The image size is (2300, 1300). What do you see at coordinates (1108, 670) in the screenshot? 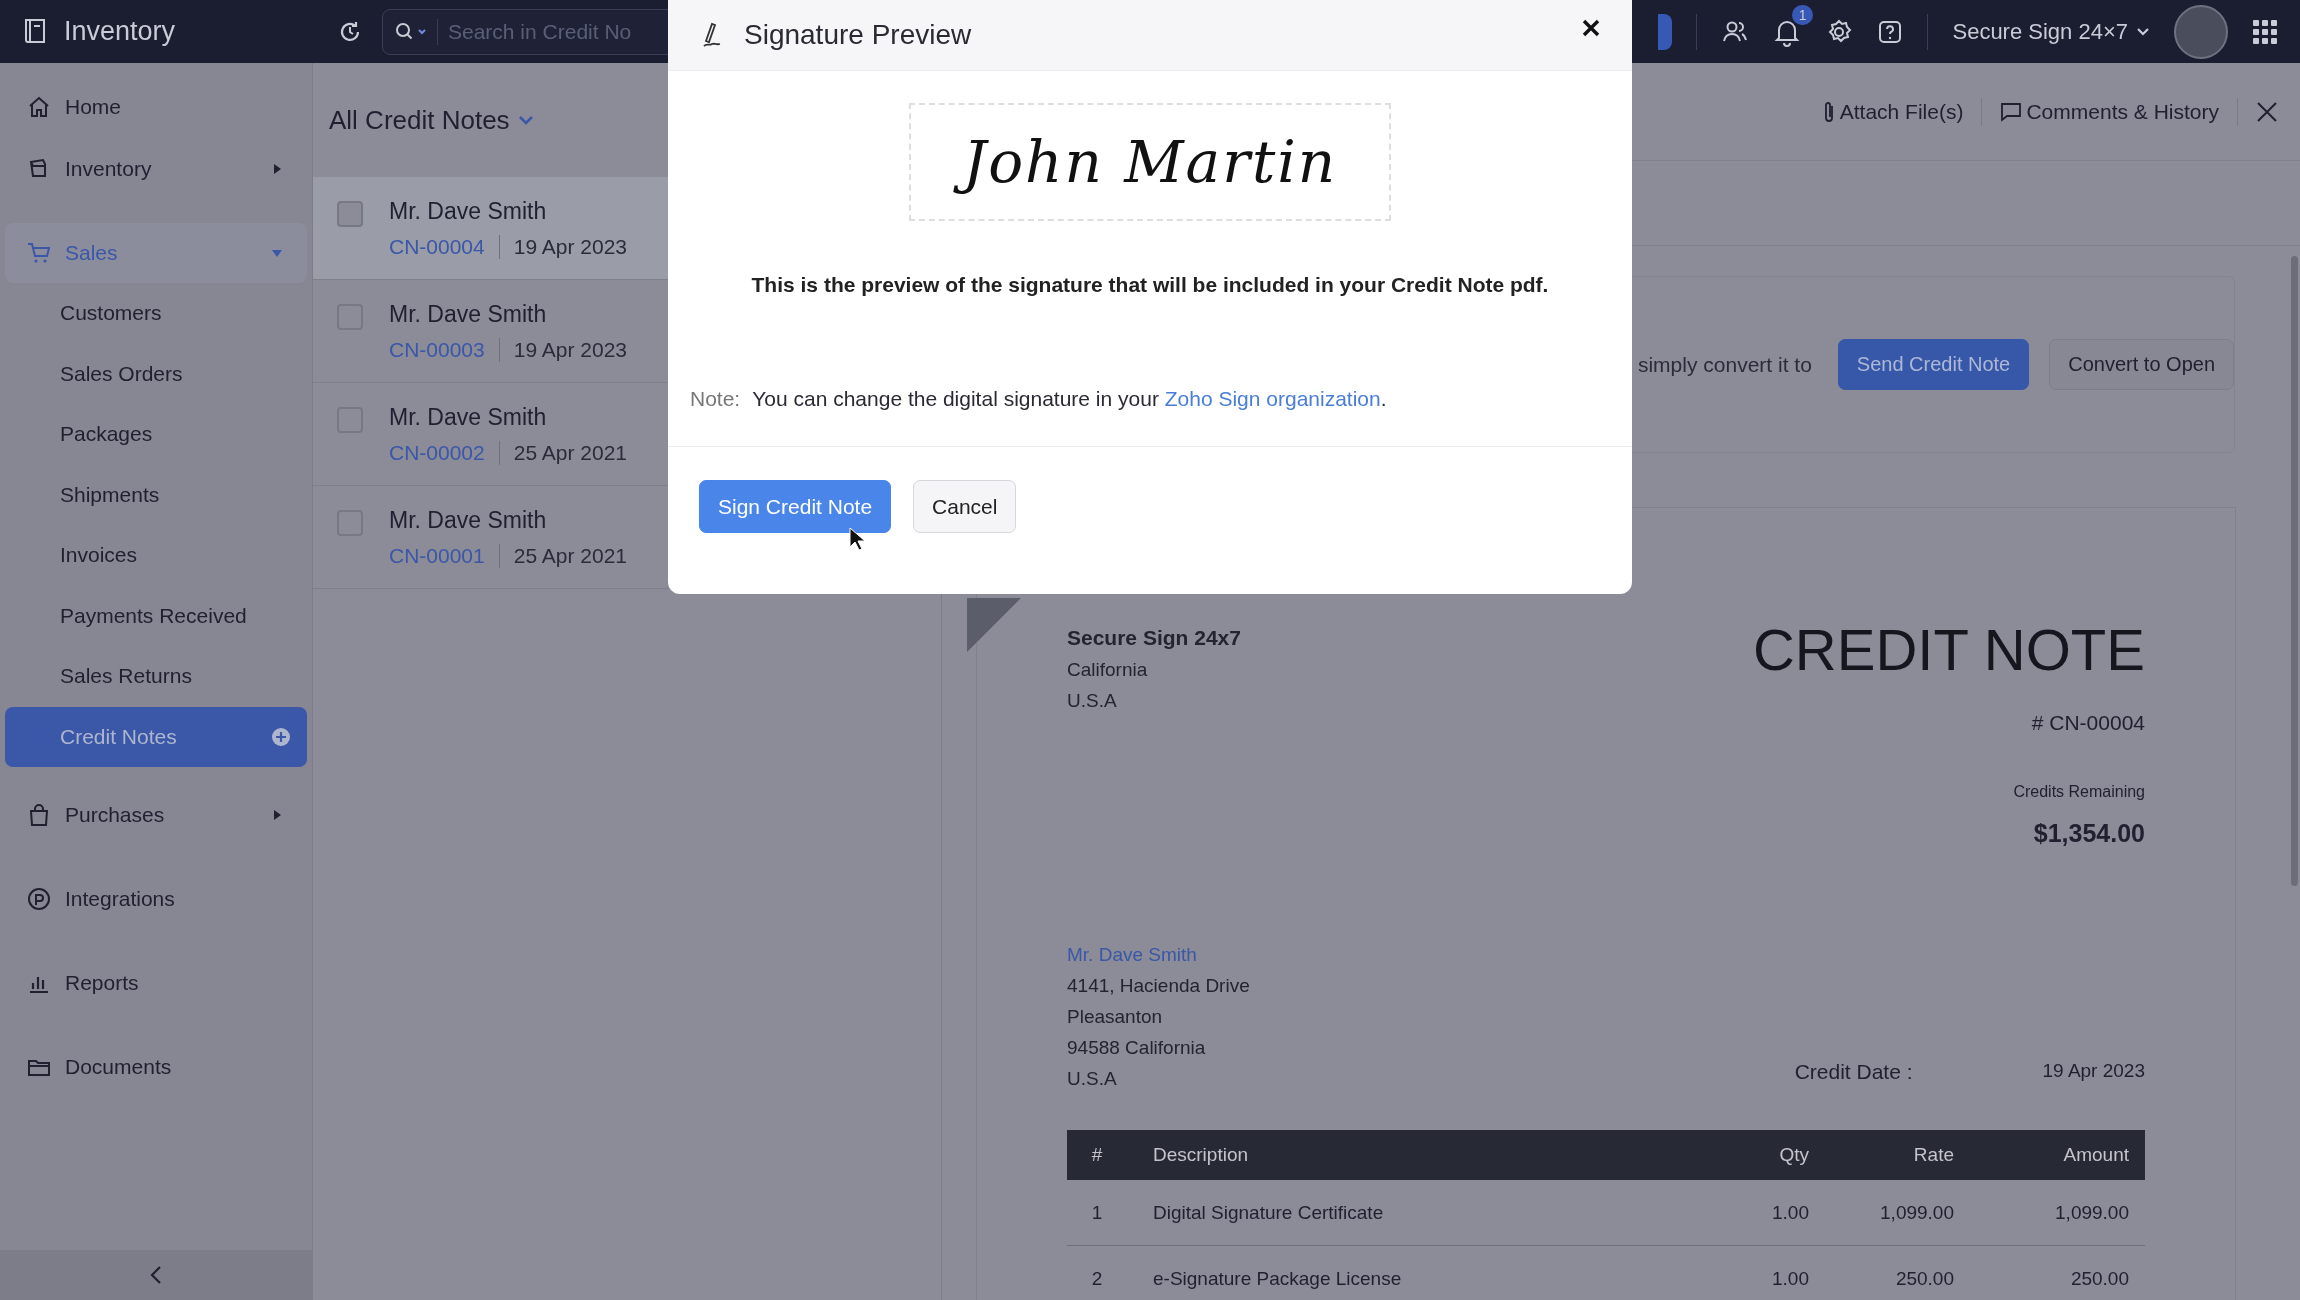
I see `address-line: California` at bounding box center [1108, 670].